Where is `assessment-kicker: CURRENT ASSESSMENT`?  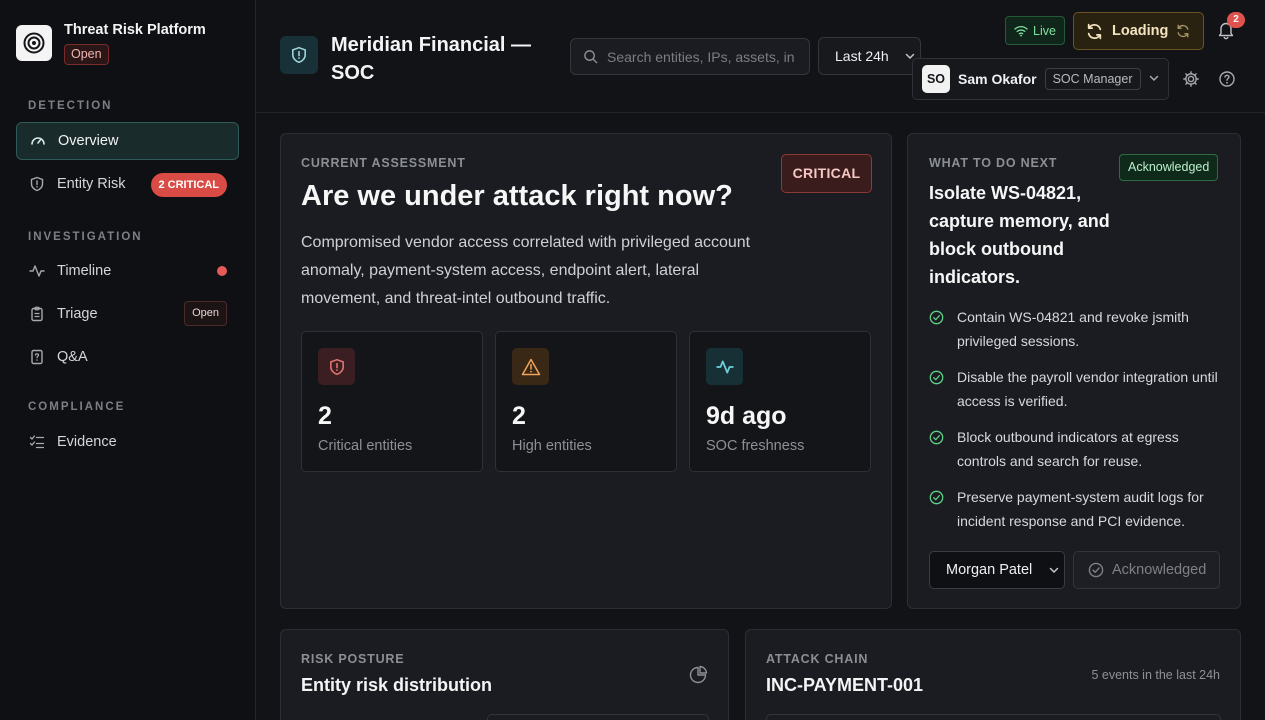
assessment-kicker: CURRENT ASSESSMENT is located at coordinates (383, 163).